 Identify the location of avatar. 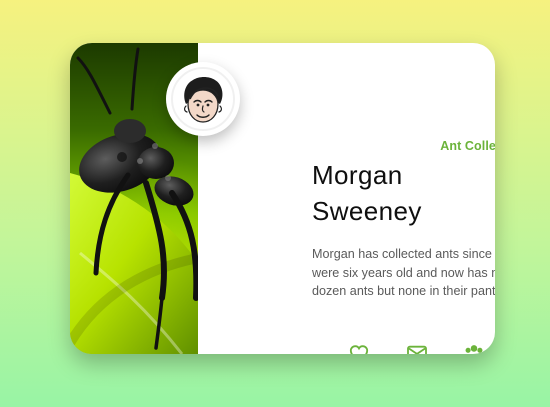
(203, 99).